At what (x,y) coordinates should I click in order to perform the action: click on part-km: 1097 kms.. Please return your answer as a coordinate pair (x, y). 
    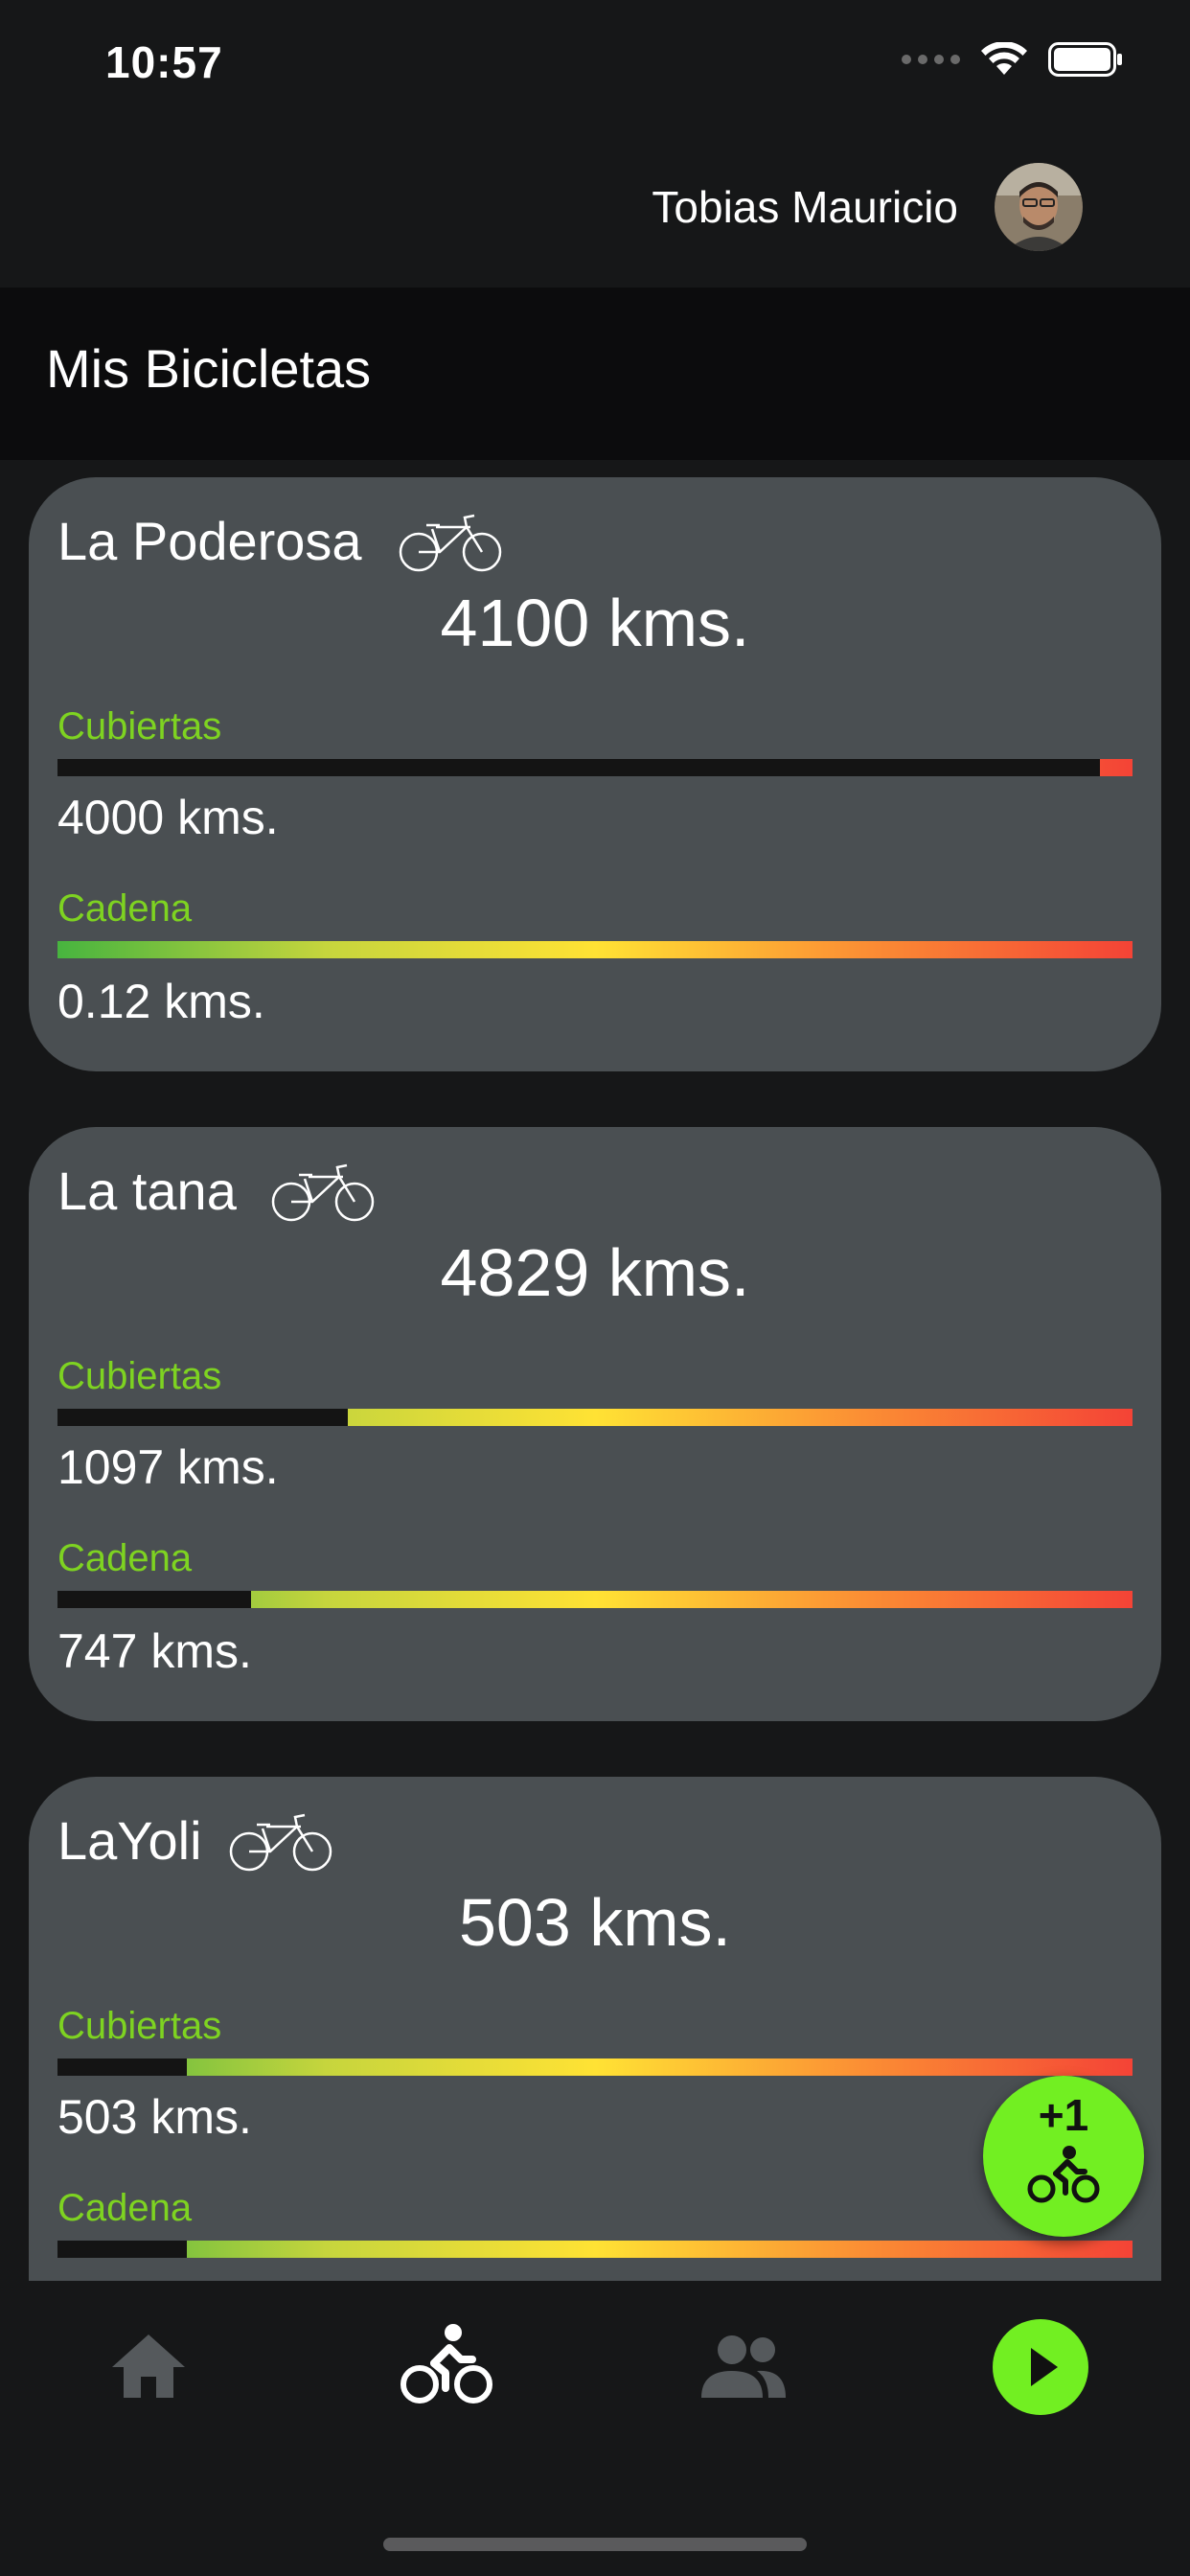
    Looking at the image, I should click on (168, 1467).